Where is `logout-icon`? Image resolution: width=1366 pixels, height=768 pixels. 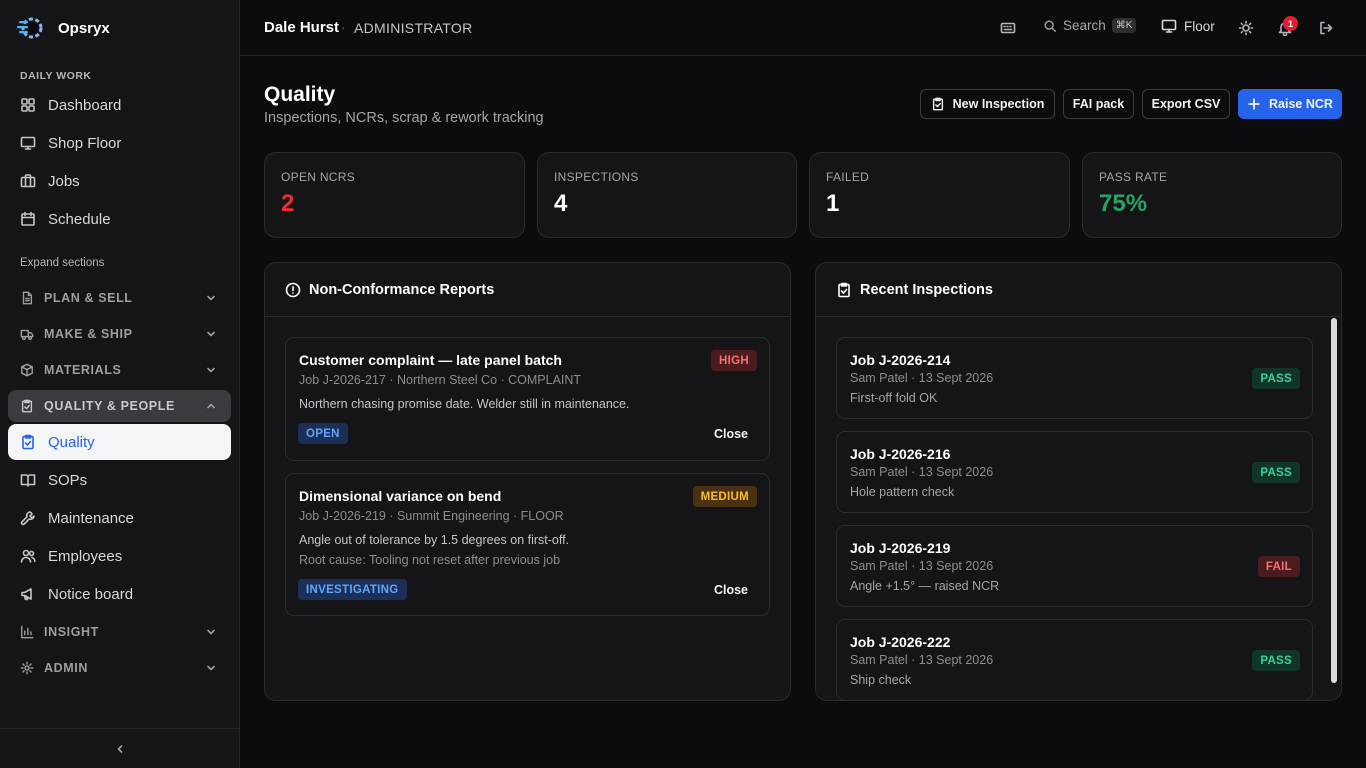
logout-icon is located at coordinates (1326, 28).